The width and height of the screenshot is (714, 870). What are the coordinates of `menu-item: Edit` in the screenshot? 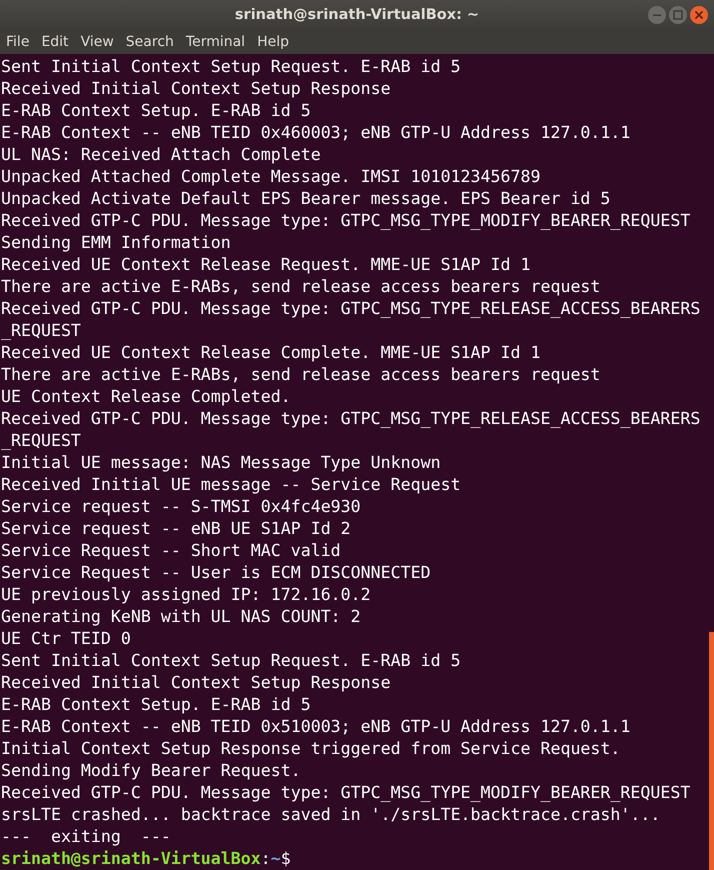 It's located at (55, 42).